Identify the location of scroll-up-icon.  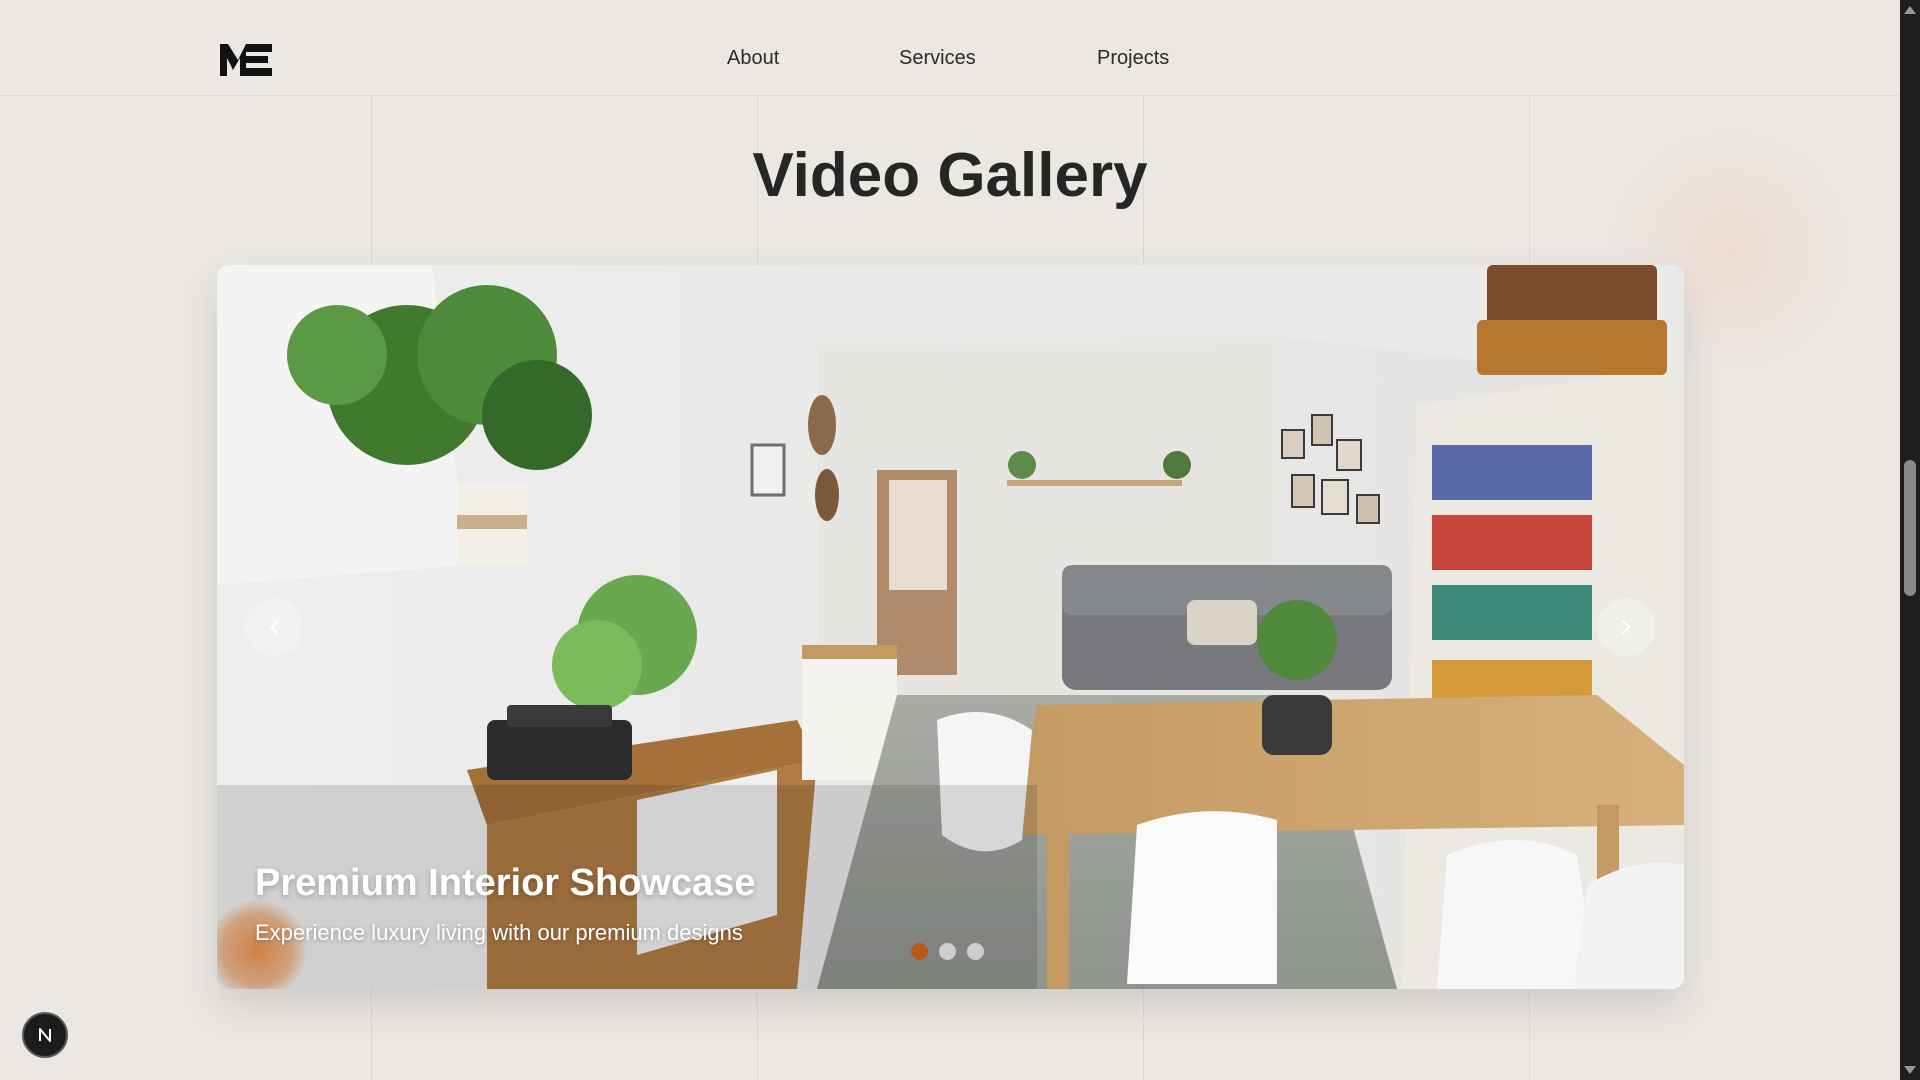
(1910, 10).